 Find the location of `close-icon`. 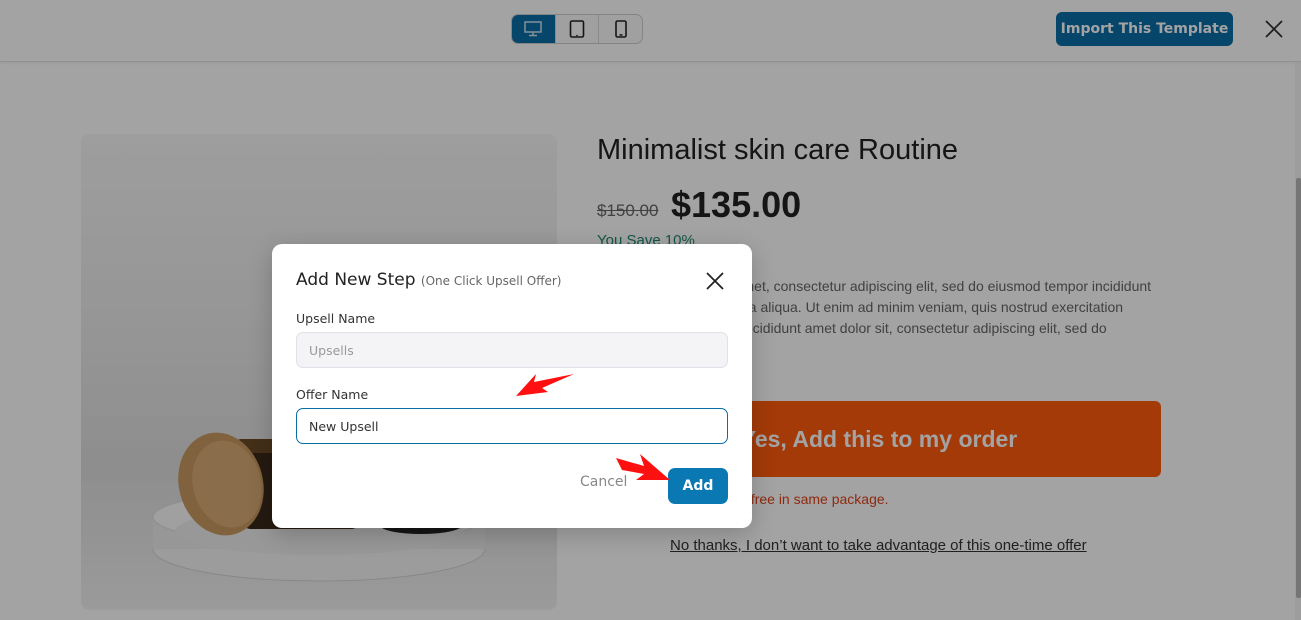

close-icon is located at coordinates (715, 281).